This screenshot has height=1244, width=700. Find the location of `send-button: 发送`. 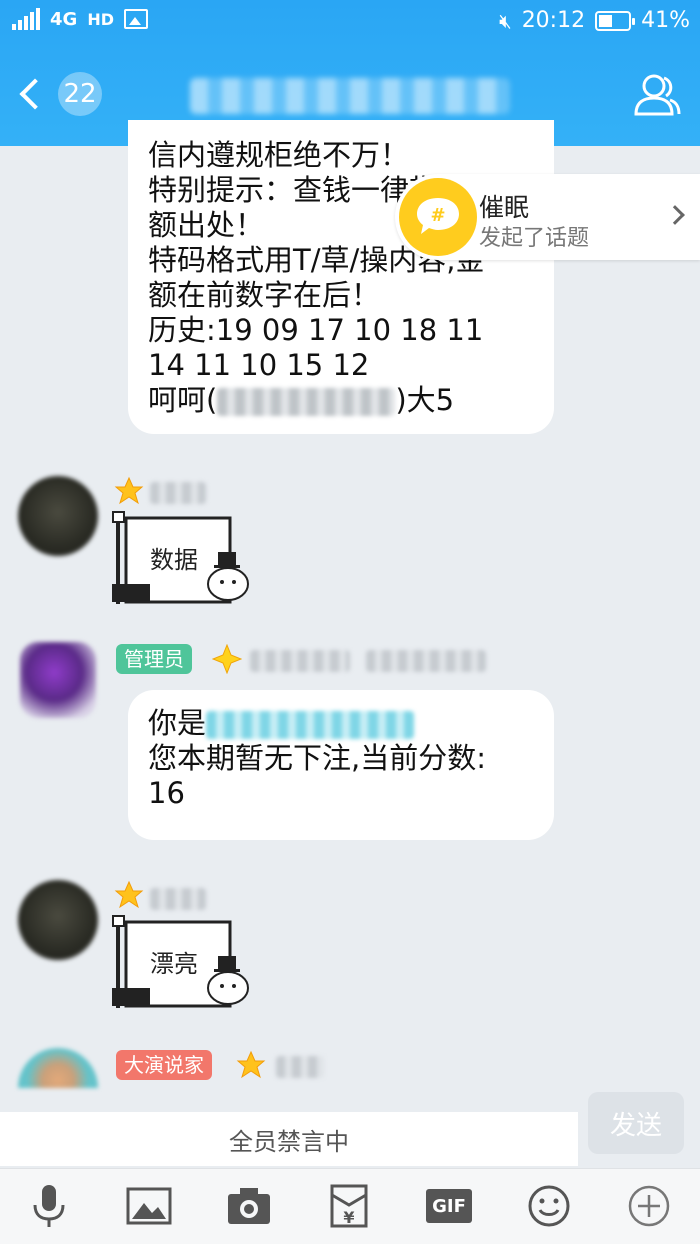

send-button: 发送 is located at coordinates (636, 1123).